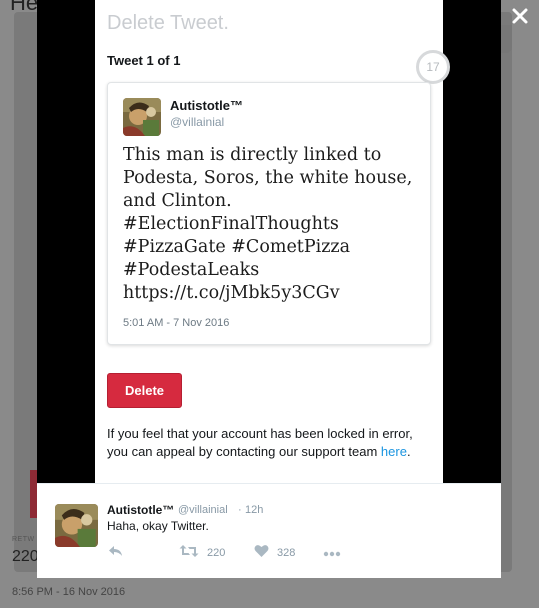  I want to click on appeal-end: ., so click(408, 451).